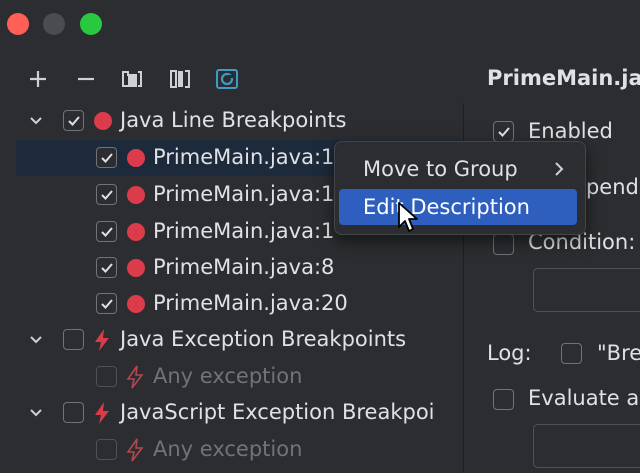 Image resolution: width=640 pixels, height=473 pixels. What do you see at coordinates (503, 399) in the screenshot?
I see `evaluate-checkbox` at bounding box center [503, 399].